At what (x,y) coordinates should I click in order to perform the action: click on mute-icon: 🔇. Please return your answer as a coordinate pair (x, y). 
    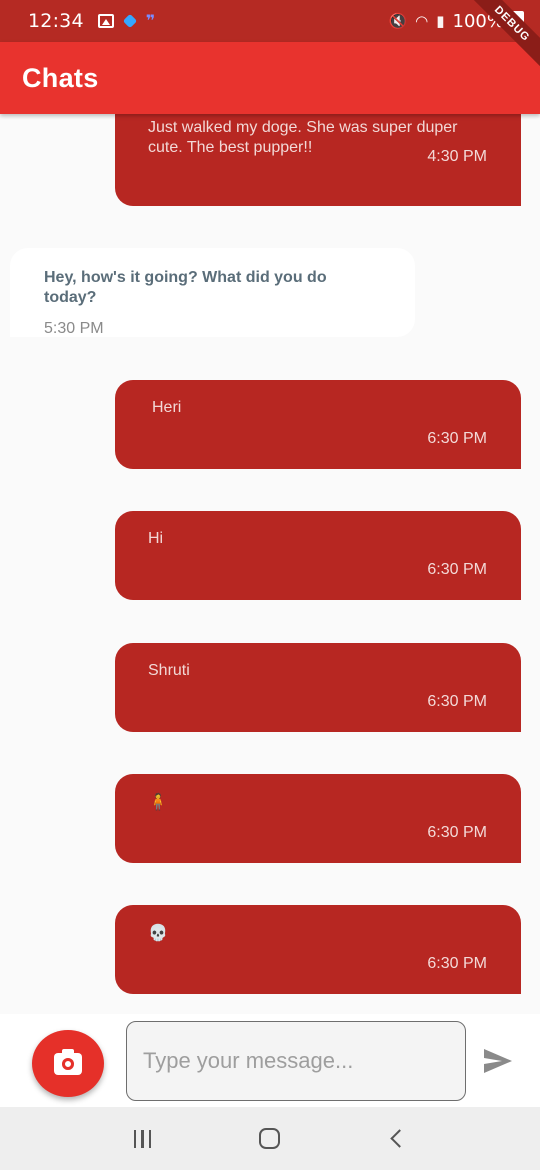
    Looking at the image, I should click on (398, 21).